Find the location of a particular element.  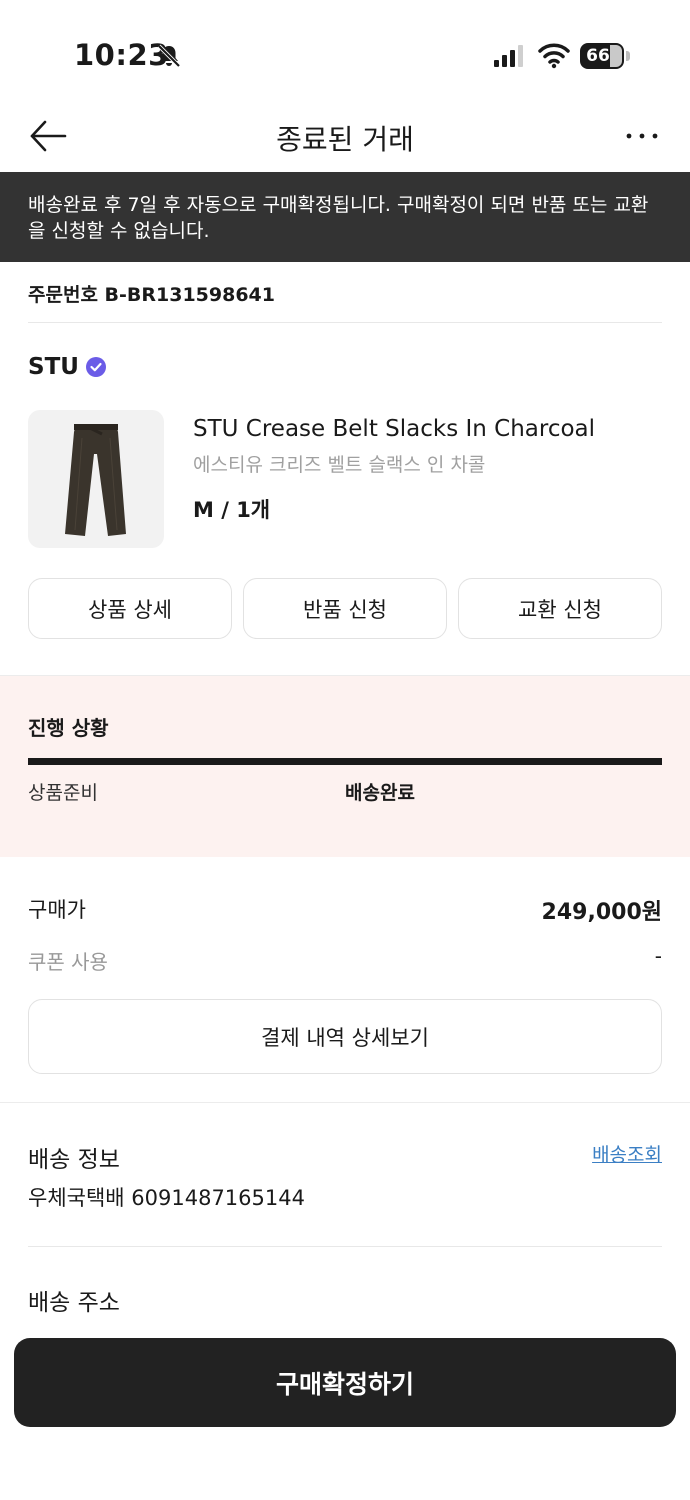

brand-name: STU is located at coordinates (53, 367).